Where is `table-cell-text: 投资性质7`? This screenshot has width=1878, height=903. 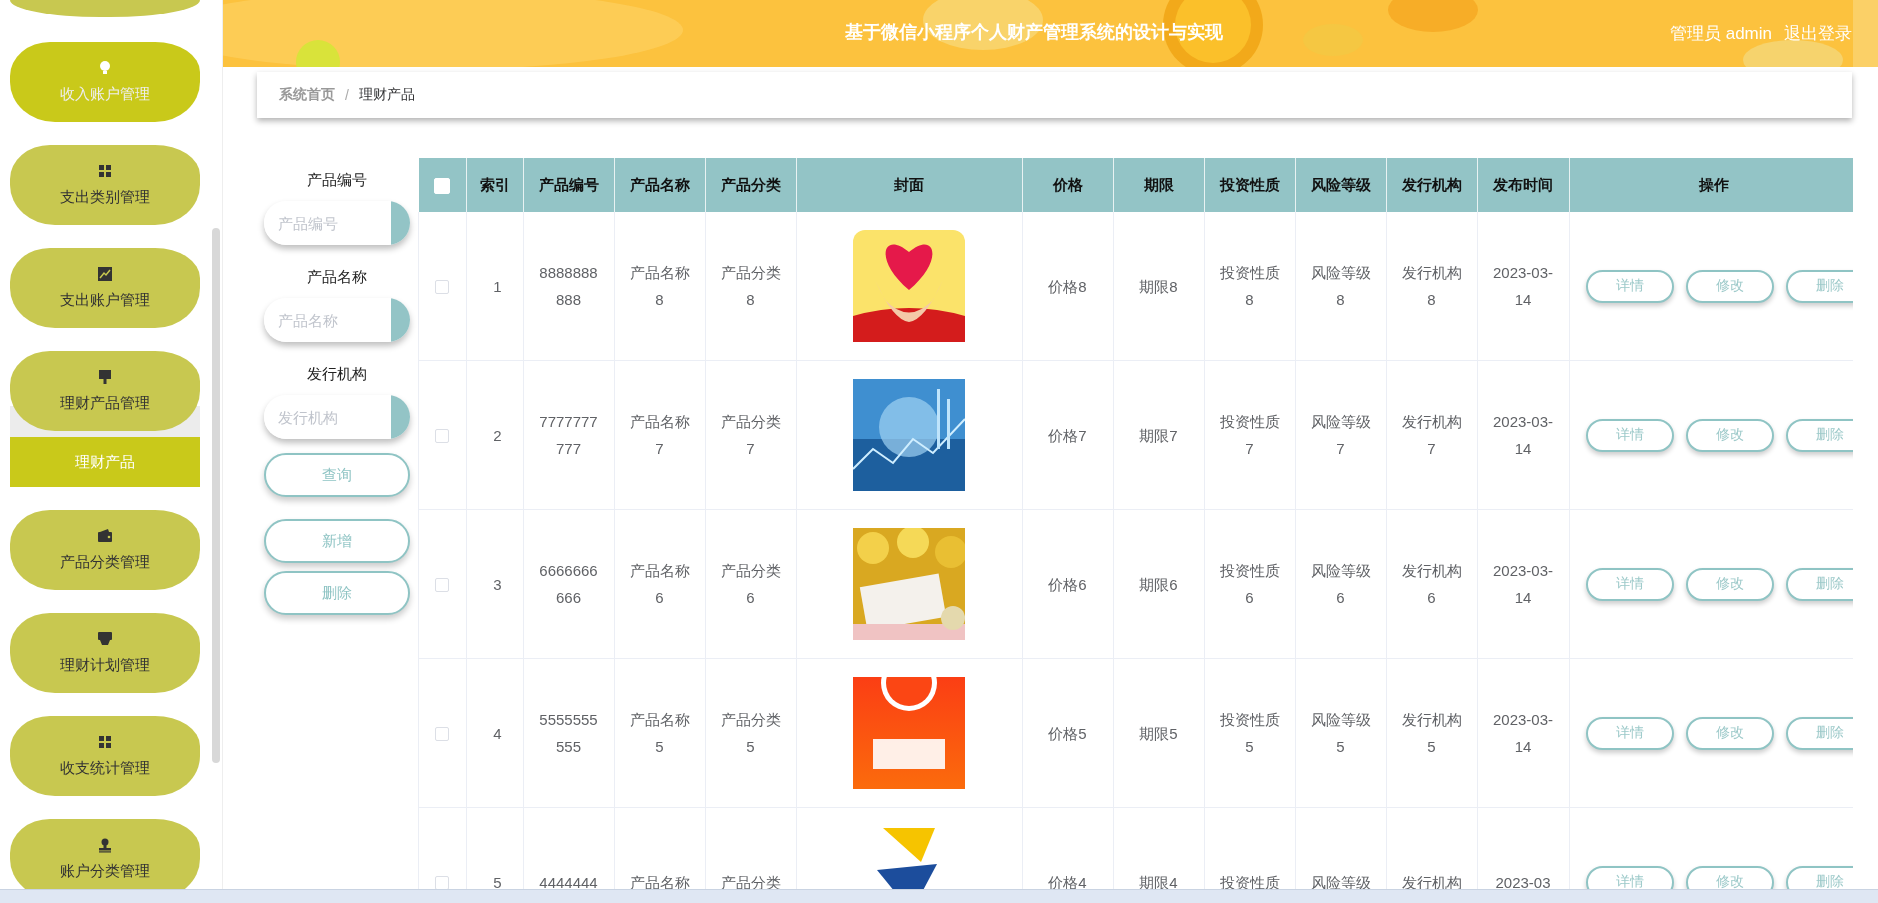 table-cell-text: 投资性质7 is located at coordinates (1249, 435).